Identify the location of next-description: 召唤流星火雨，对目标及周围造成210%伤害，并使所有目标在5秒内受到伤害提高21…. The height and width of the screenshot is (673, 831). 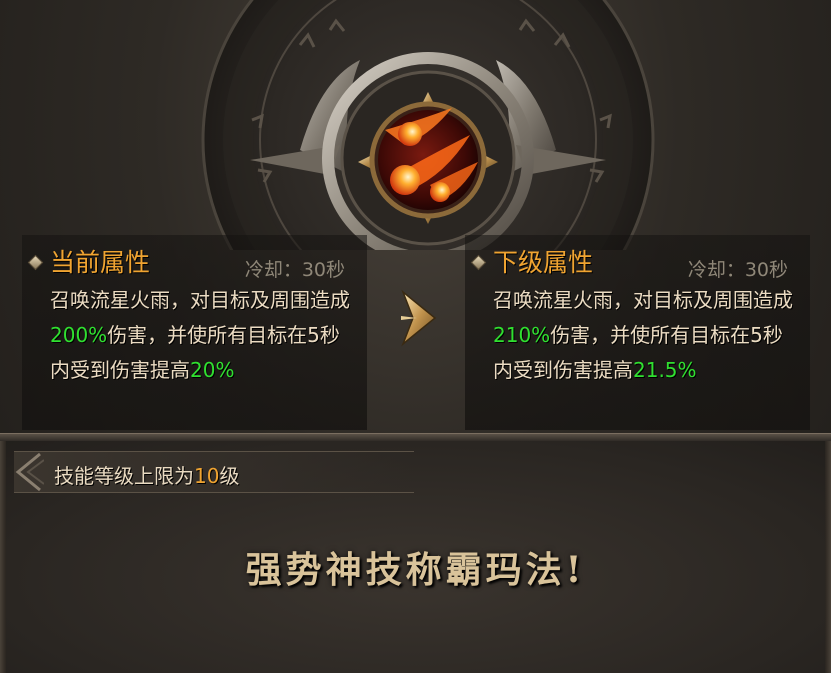
(643, 335).